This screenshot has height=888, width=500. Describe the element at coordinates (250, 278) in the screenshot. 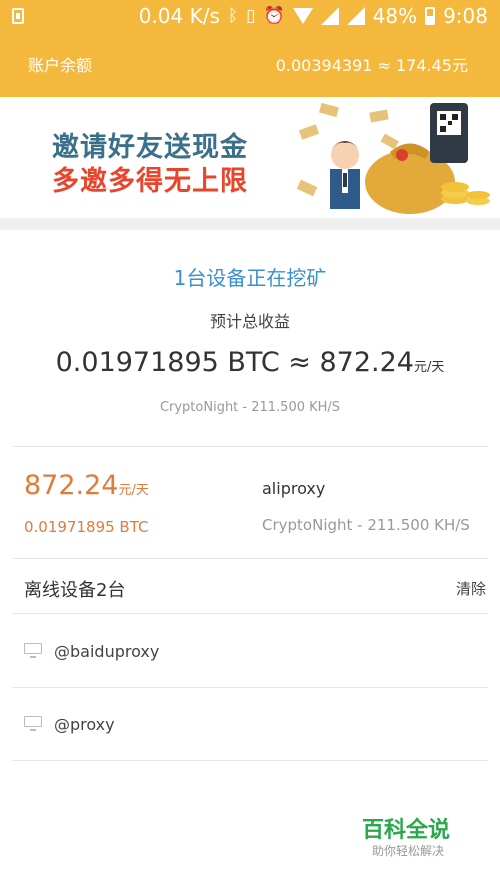

I see `mining-device-count: 1台设备正在挖矿` at that location.